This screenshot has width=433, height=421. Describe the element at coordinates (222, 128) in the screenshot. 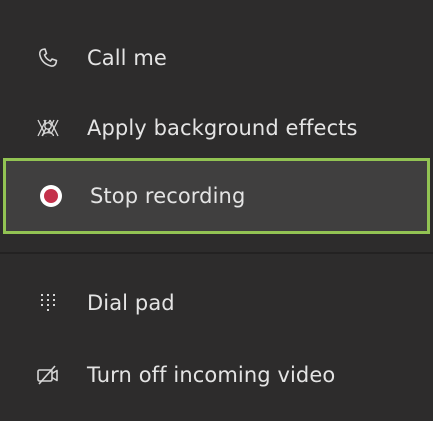

I see `menu-item-label: Apply background effects` at that location.